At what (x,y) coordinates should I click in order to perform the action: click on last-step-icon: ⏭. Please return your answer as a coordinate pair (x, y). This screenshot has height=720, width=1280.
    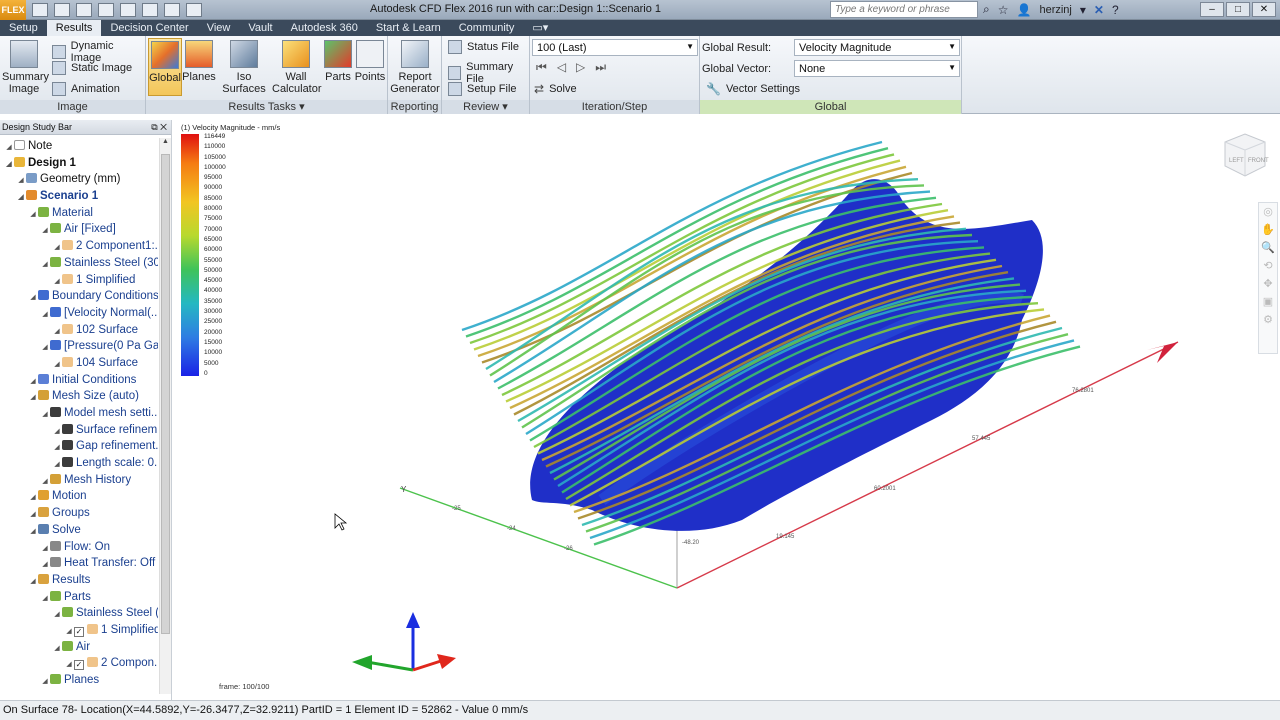
    Looking at the image, I should click on (600, 67).